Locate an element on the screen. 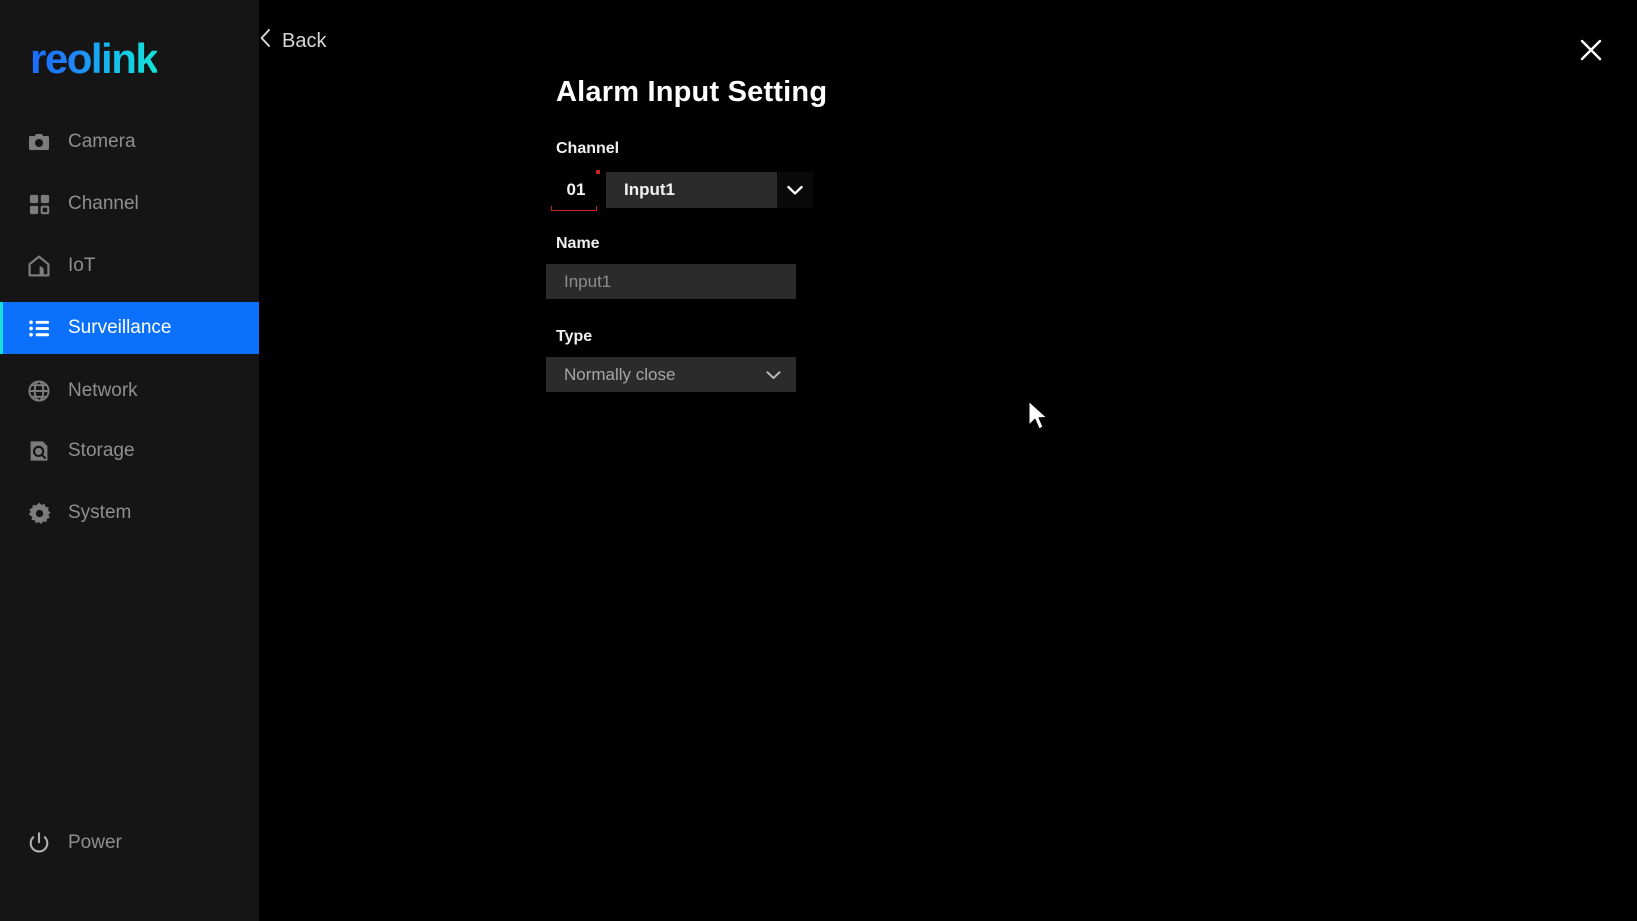 This screenshot has height=921, width=1637. channel-number: 01 is located at coordinates (576, 190).